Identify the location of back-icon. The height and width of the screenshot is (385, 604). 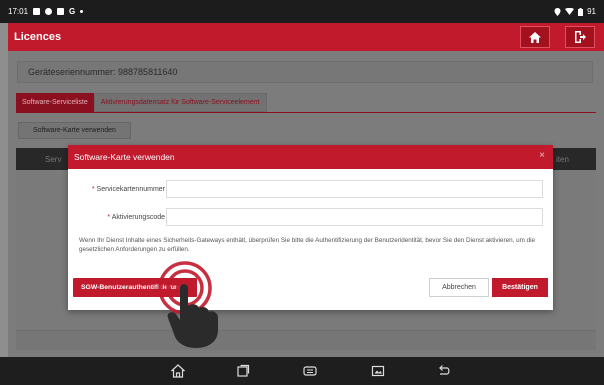
(444, 371).